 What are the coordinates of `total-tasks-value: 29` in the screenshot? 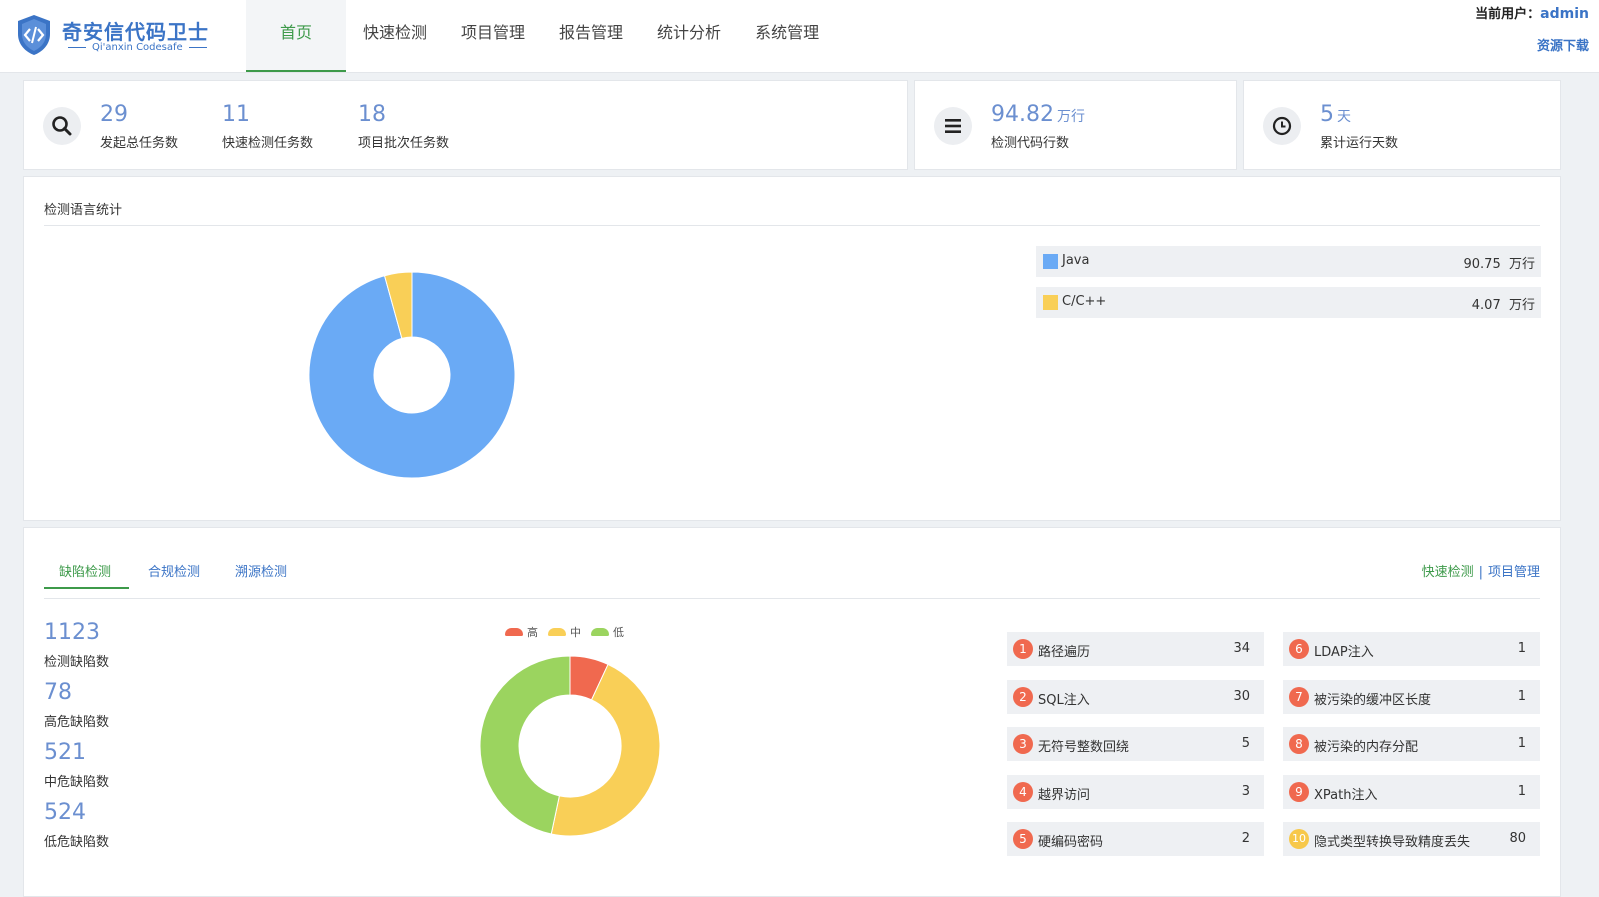 It's located at (114, 114).